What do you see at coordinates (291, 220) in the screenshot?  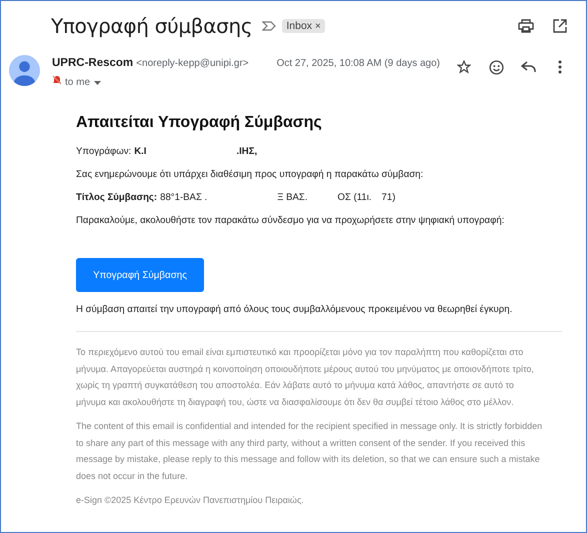 I see `instruction-text: Παρακαλούμε, ακολουθήστε τον παρακάτω σύνδεσμο για να προχωρήσετε στην ψηφιακή υπογραφή:` at bounding box center [291, 220].